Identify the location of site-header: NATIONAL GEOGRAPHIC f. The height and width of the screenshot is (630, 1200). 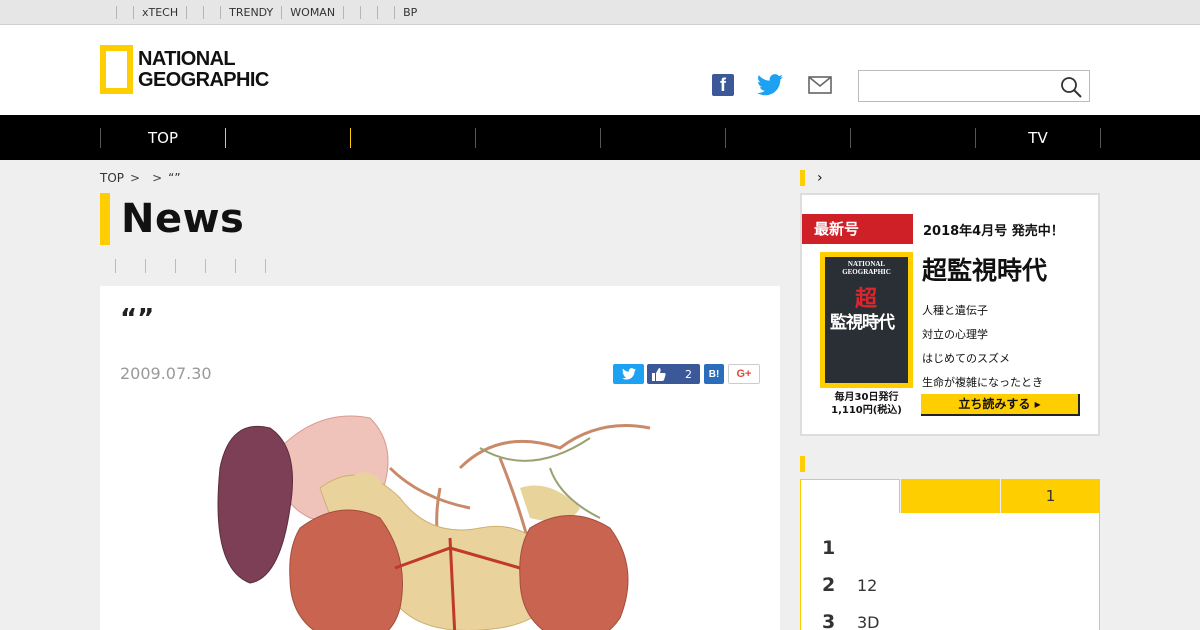
(600, 70).